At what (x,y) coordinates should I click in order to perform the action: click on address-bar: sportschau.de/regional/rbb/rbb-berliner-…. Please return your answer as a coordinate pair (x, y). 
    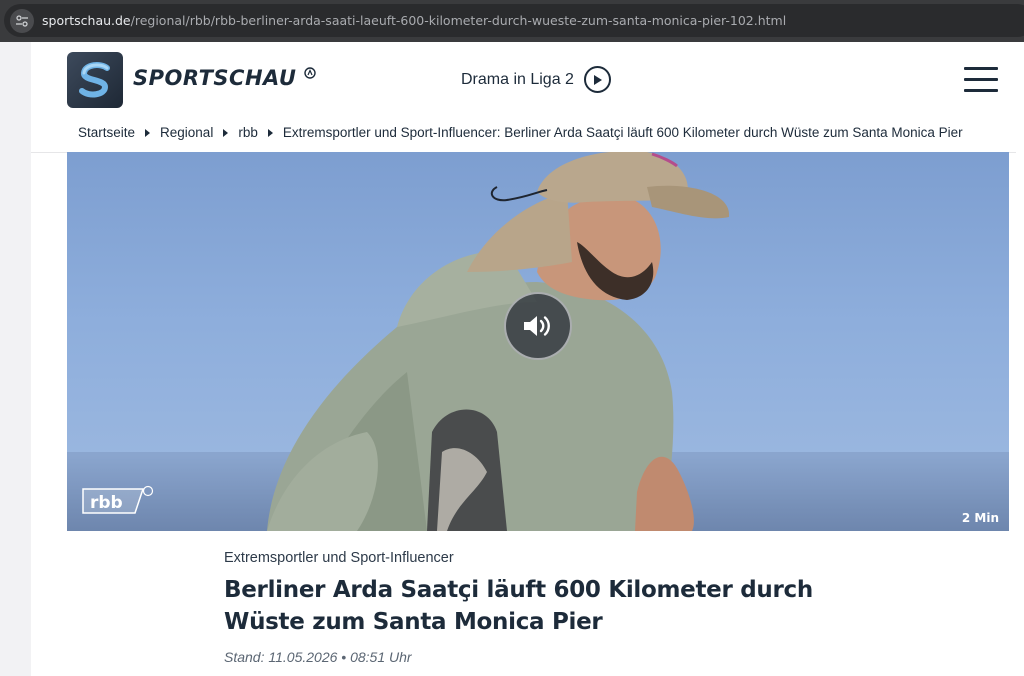
    Looking at the image, I should click on (514, 20).